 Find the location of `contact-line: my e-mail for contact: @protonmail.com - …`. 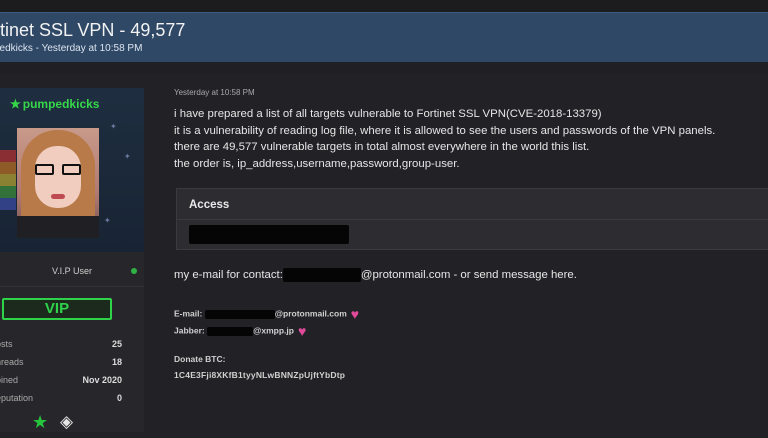

contact-line: my e-mail for contact: @protonmail.com - … is located at coordinates (375, 275).